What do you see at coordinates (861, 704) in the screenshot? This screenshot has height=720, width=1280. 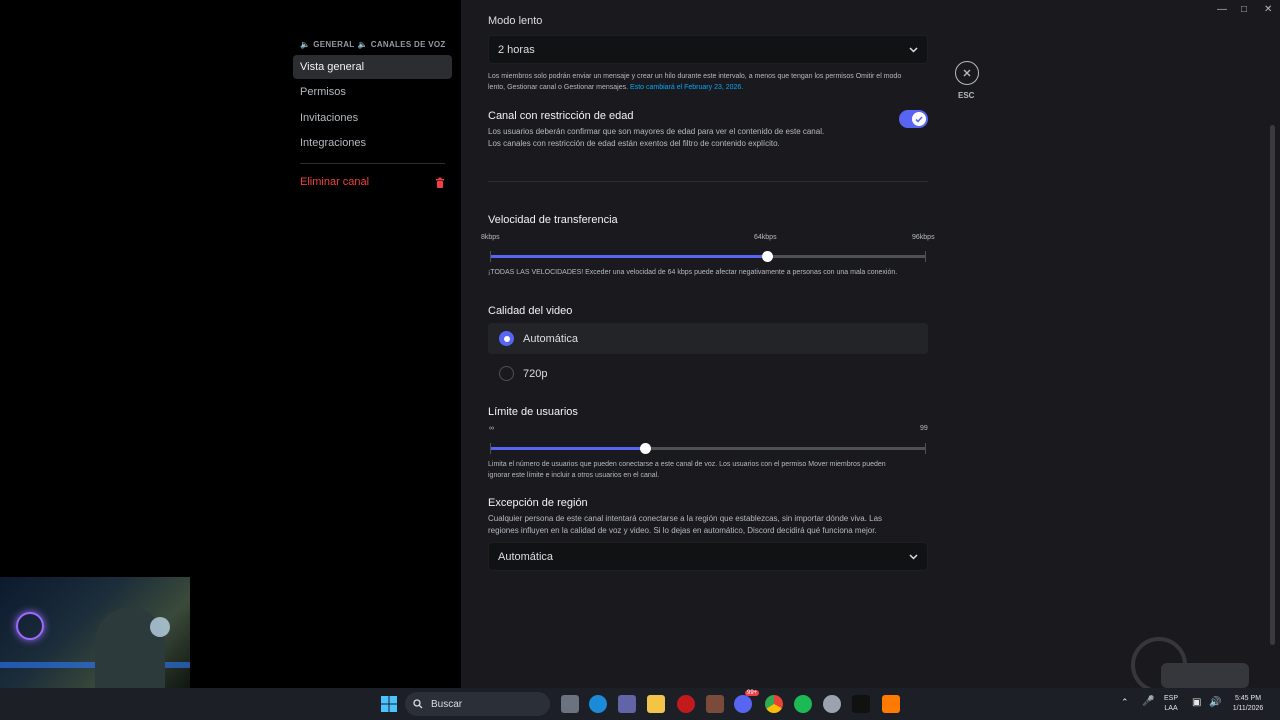 I see `tiktok-icon` at bounding box center [861, 704].